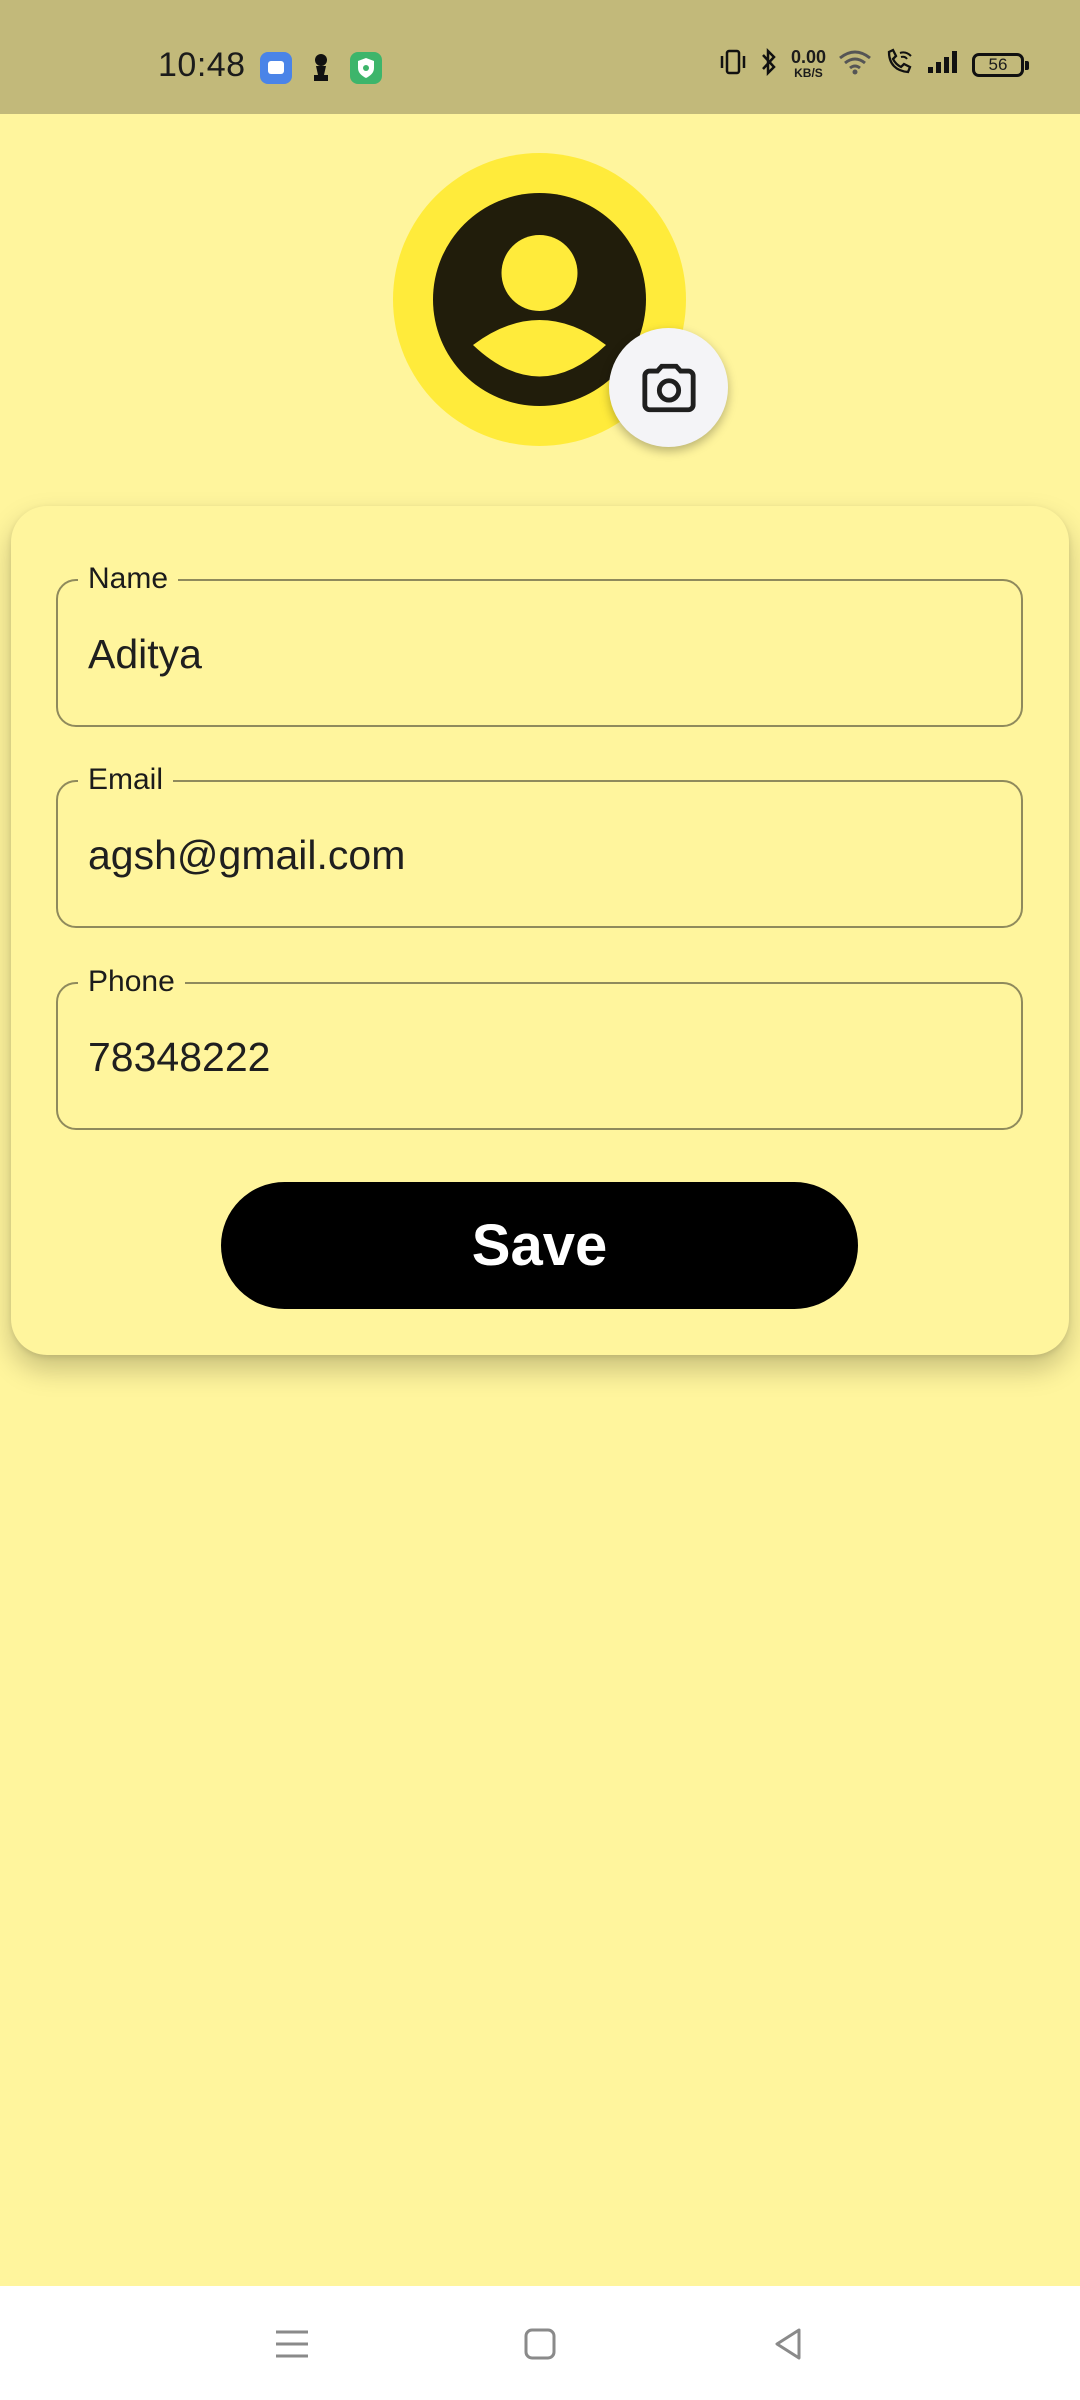 This screenshot has height=2400, width=1080. I want to click on wifi-icon, so click(855, 65).